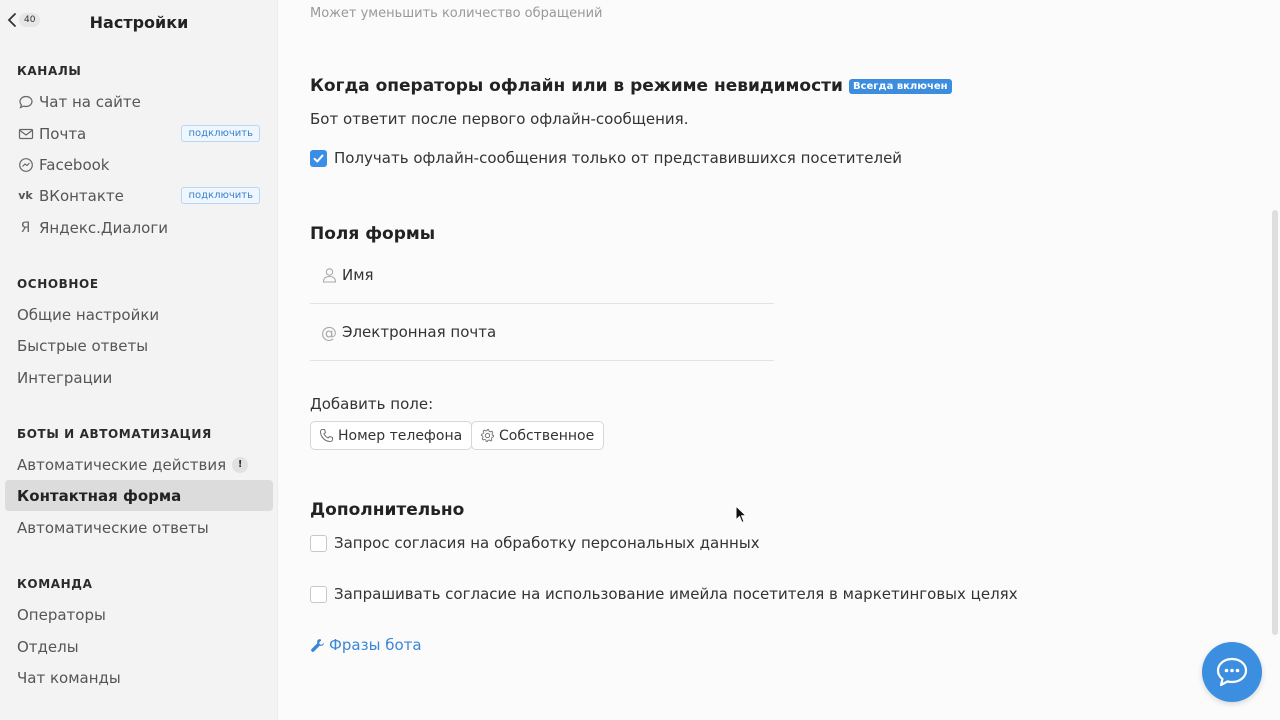 This screenshot has width=1280, height=720. Describe the element at coordinates (90, 101) in the screenshot. I see `sidebar-item-label: Чат на сайте` at that location.